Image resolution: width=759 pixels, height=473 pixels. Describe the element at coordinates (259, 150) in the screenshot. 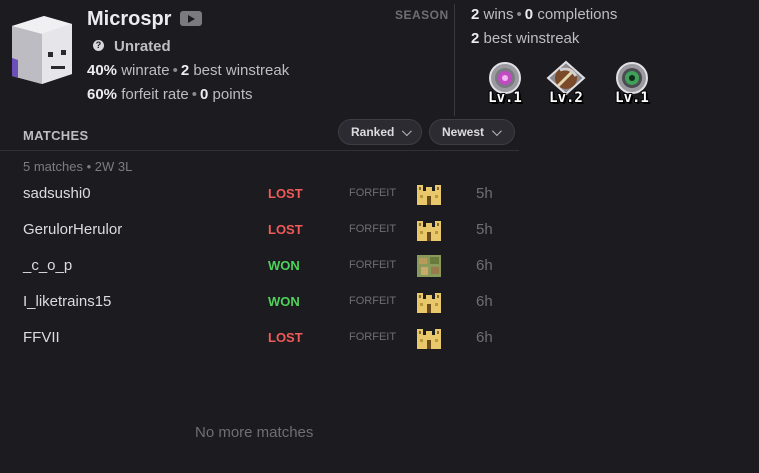

I see `header-divider` at that location.